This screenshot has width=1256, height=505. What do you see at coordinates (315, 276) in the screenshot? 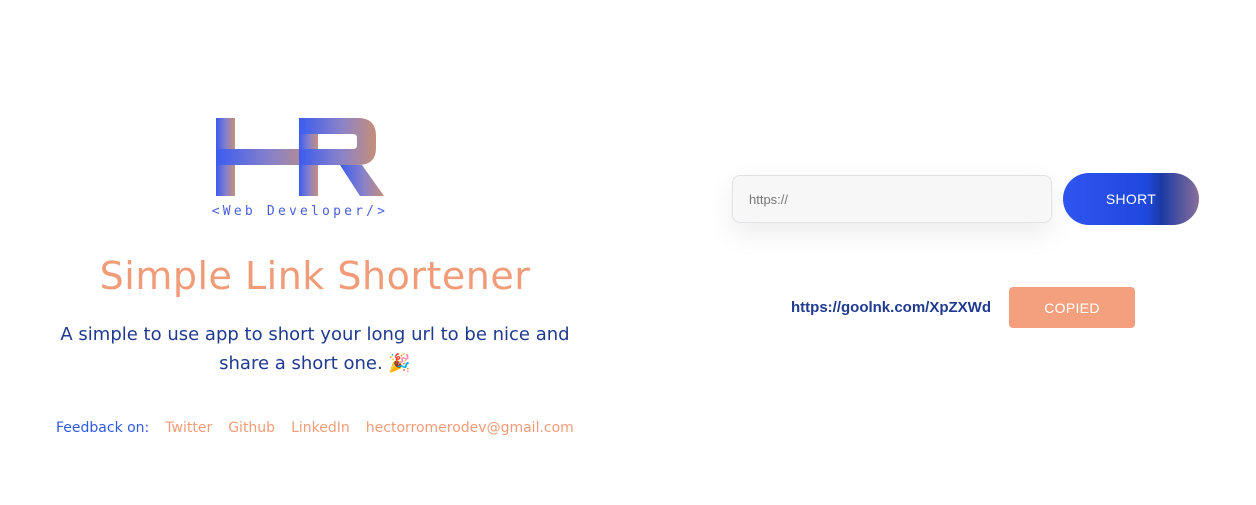
I see `page-title: Simple Link Shortener` at bounding box center [315, 276].